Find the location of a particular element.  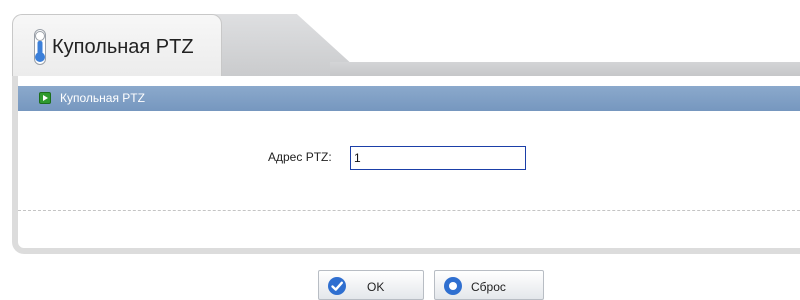

ok-button: OK is located at coordinates (371, 285).